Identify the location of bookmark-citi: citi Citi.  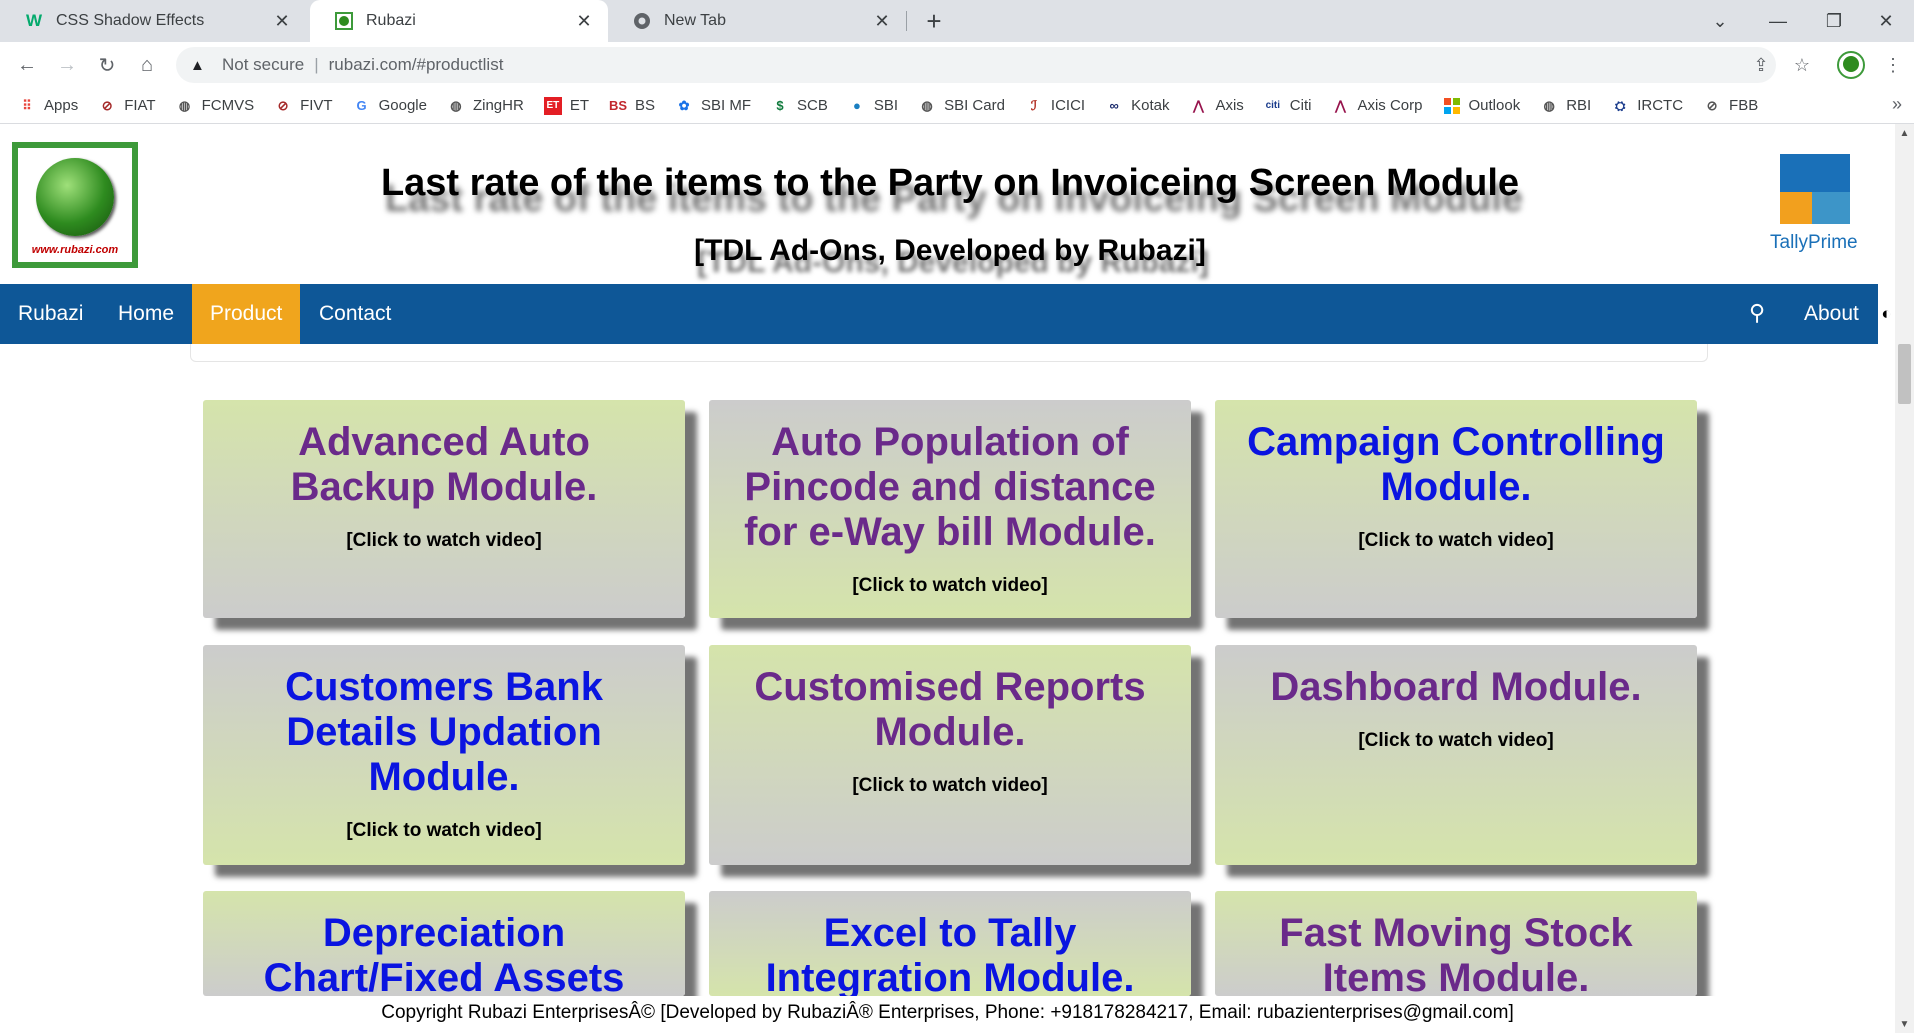
(1288, 106).